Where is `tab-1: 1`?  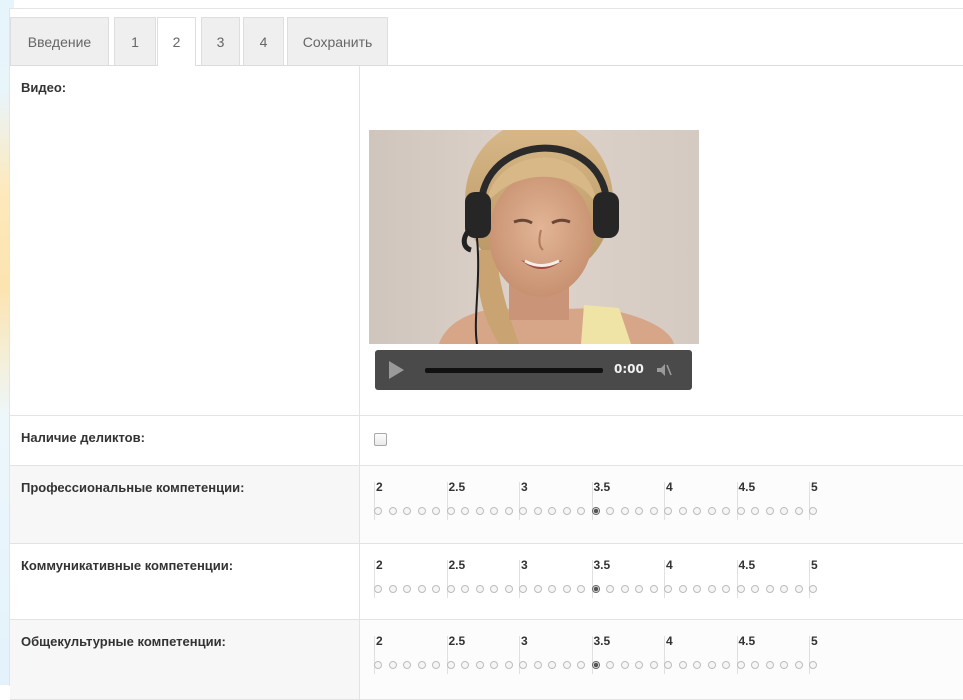 tab-1: 1 is located at coordinates (135, 41).